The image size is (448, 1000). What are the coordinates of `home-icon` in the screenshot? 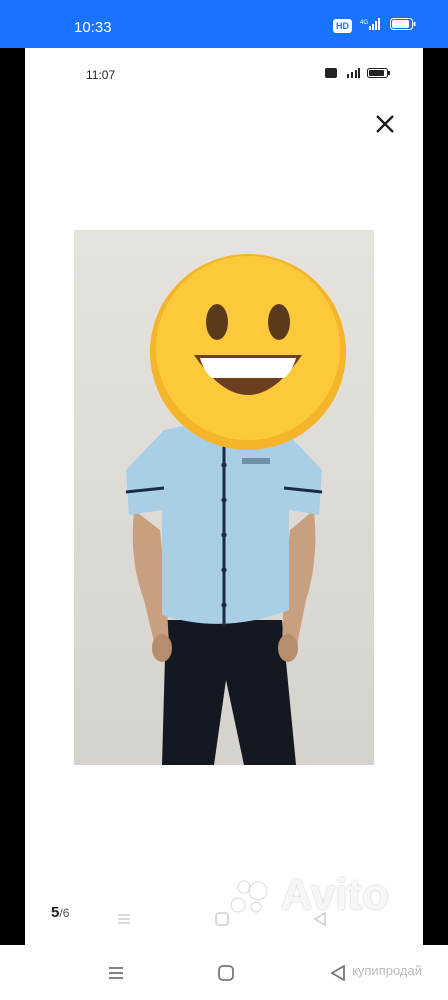 It's located at (222, 921).